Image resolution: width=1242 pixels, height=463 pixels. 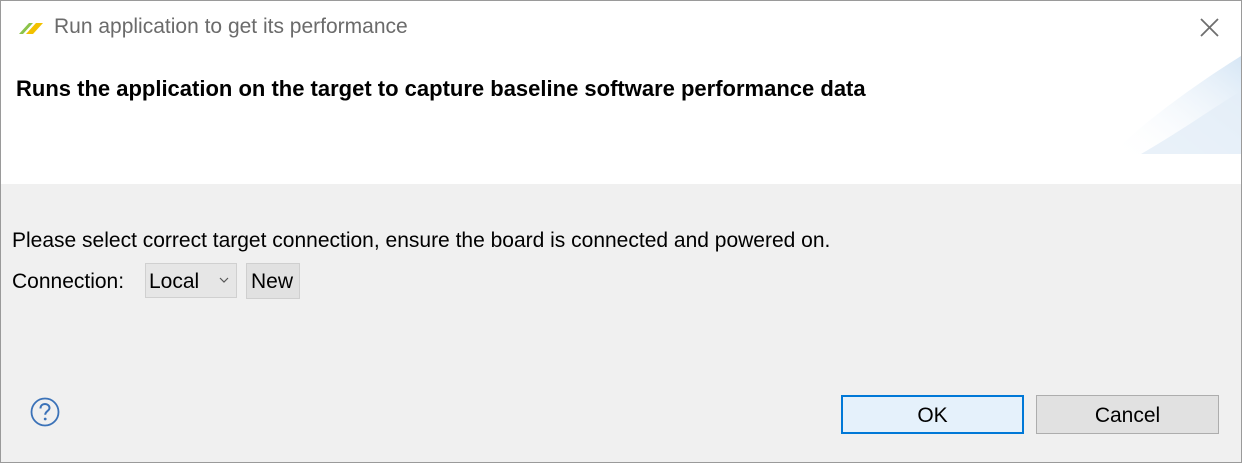 What do you see at coordinates (224, 280) in the screenshot?
I see `chevron-down-icon` at bounding box center [224, 280].